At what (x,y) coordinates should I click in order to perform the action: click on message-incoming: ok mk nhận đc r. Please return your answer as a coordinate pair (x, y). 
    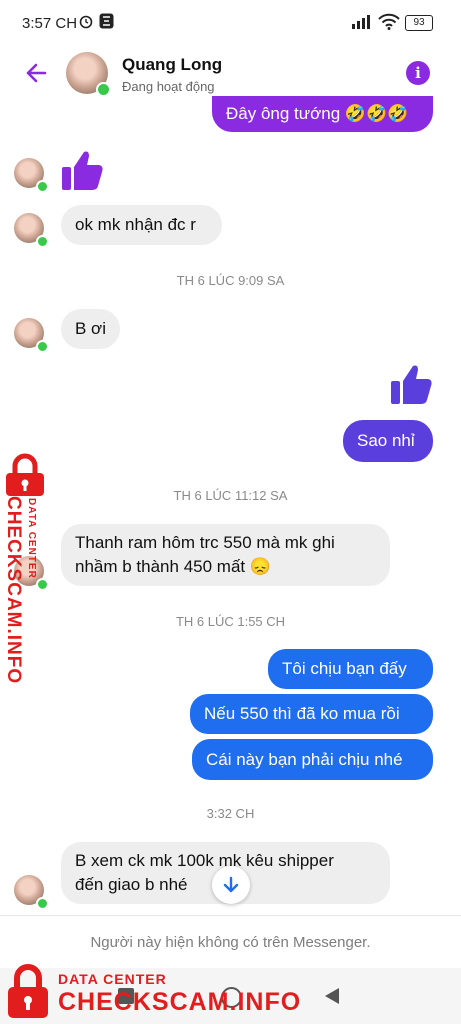
    Looking at the image, I should click on (141, 225).